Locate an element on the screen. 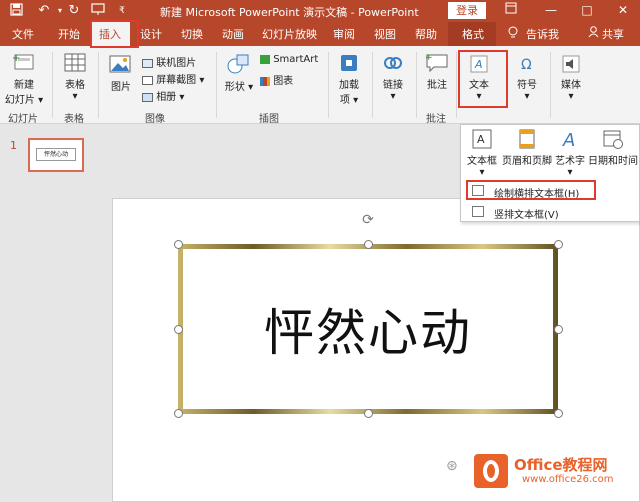 The height and width of the screenshot is (502, 640). group-label-illustrations: 插图 is located at coordinates (269, 119).